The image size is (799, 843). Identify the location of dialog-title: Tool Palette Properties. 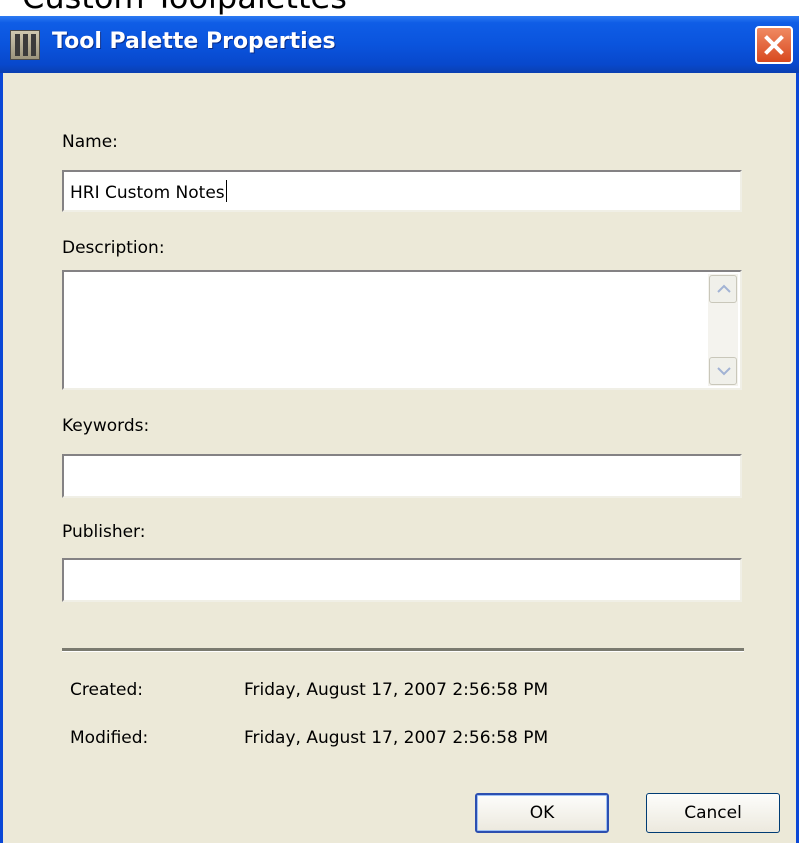
(194, 41).